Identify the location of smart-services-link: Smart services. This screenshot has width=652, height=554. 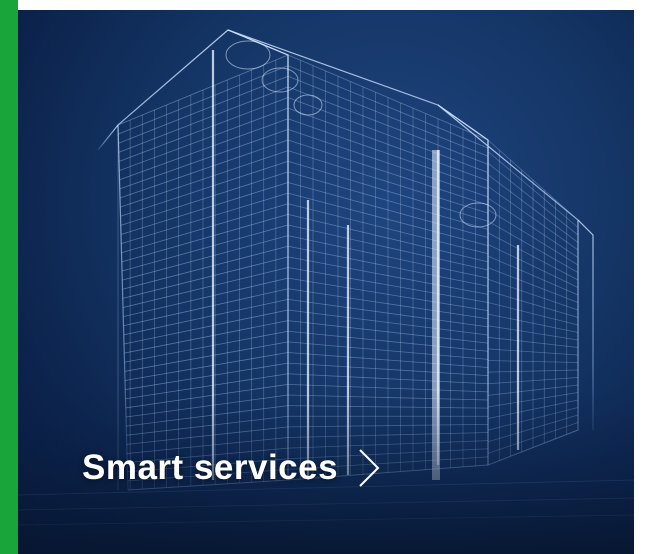
(232, 468).